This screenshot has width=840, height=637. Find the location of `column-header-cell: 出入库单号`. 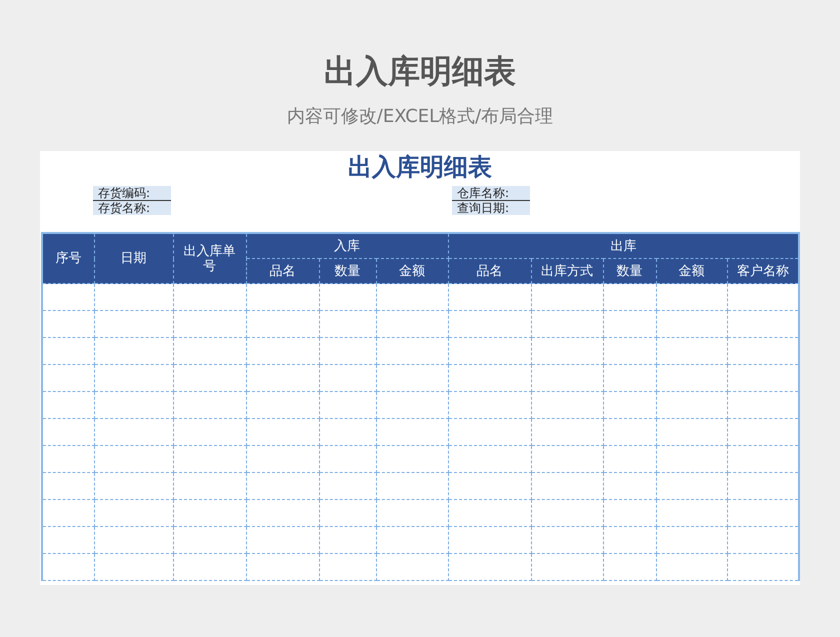

column-header-cell: 出入库单号 is located at coordinates (209, 258).